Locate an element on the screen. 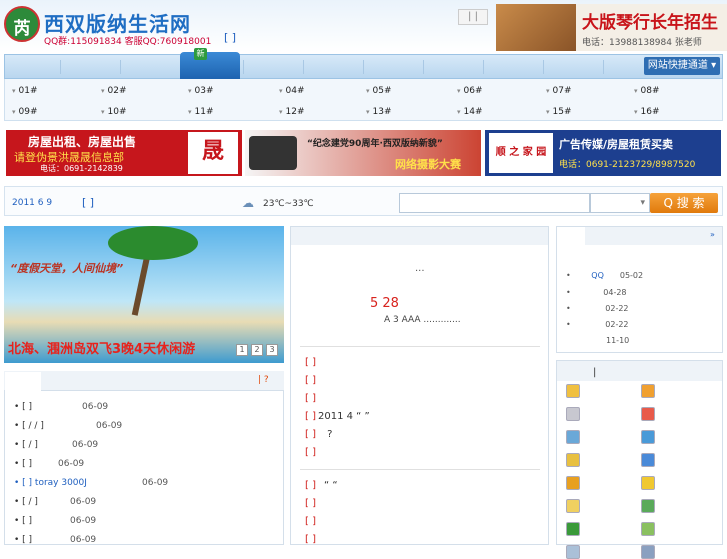 The height and width of the screenshot is (559, 727). headline-date: 5 28 is located at coordinates (384, 303).